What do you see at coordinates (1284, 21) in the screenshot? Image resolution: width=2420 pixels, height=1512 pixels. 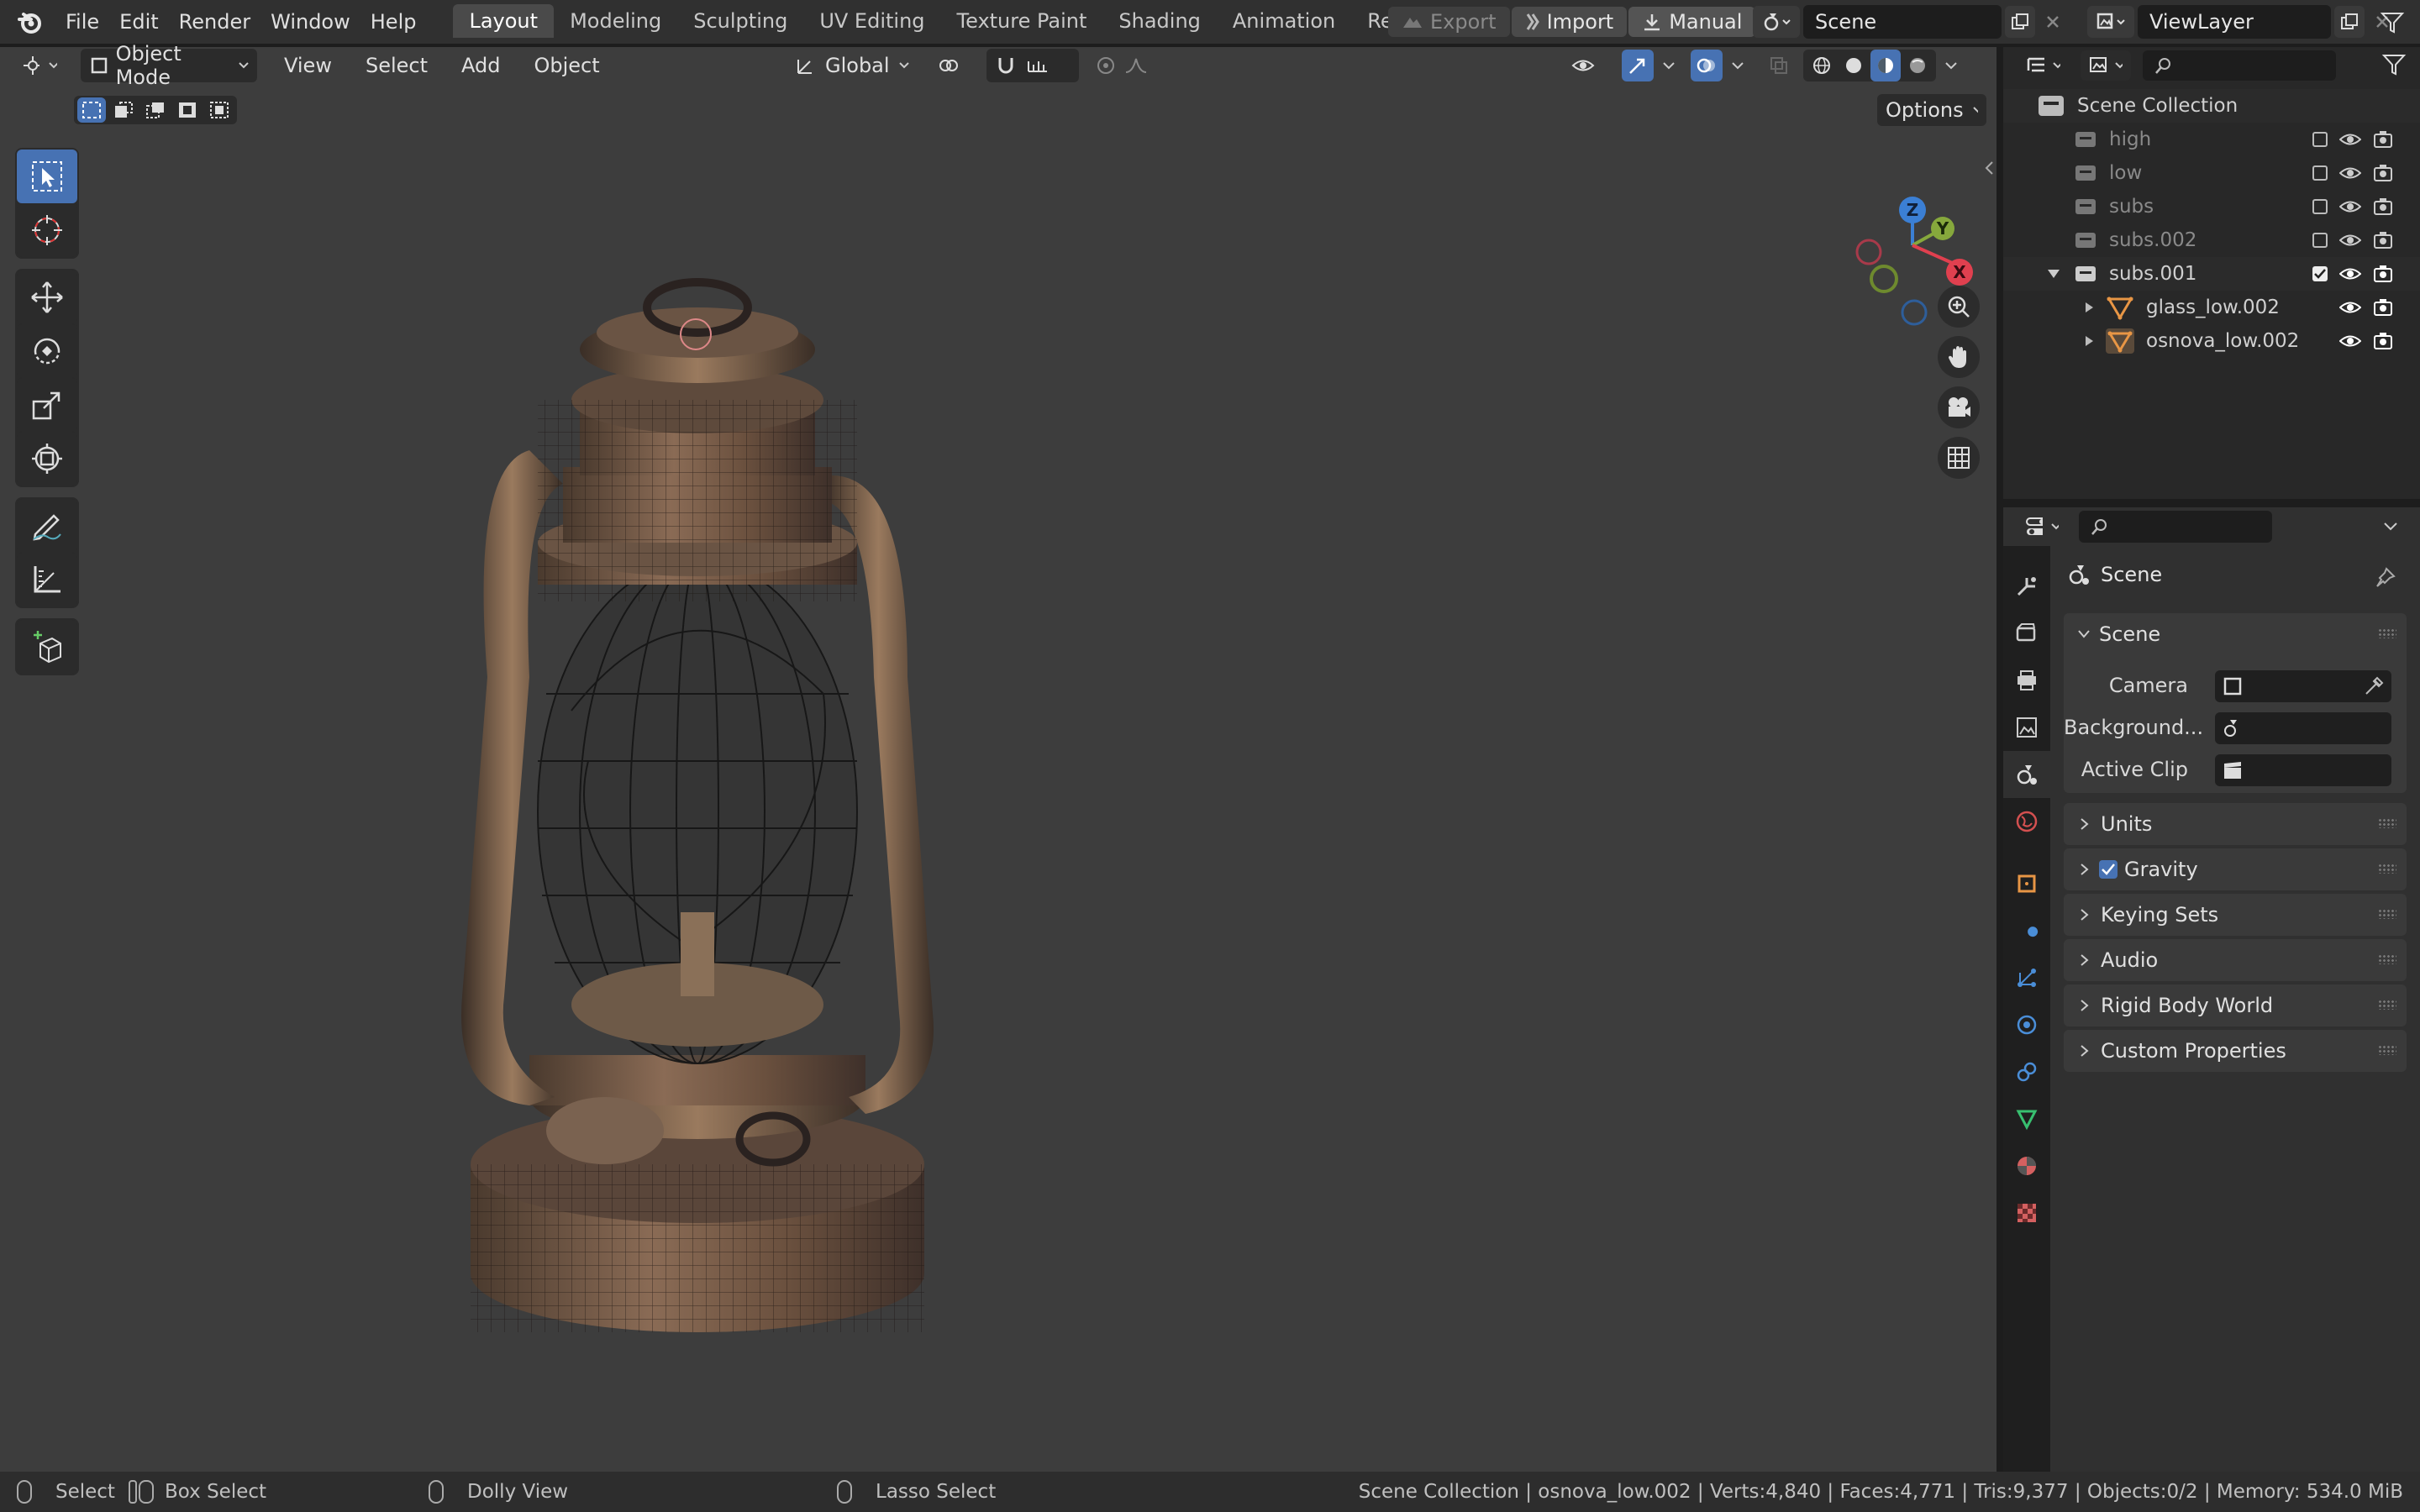 I see `tab-animation: Animation` at bounding box center [1284, 21].